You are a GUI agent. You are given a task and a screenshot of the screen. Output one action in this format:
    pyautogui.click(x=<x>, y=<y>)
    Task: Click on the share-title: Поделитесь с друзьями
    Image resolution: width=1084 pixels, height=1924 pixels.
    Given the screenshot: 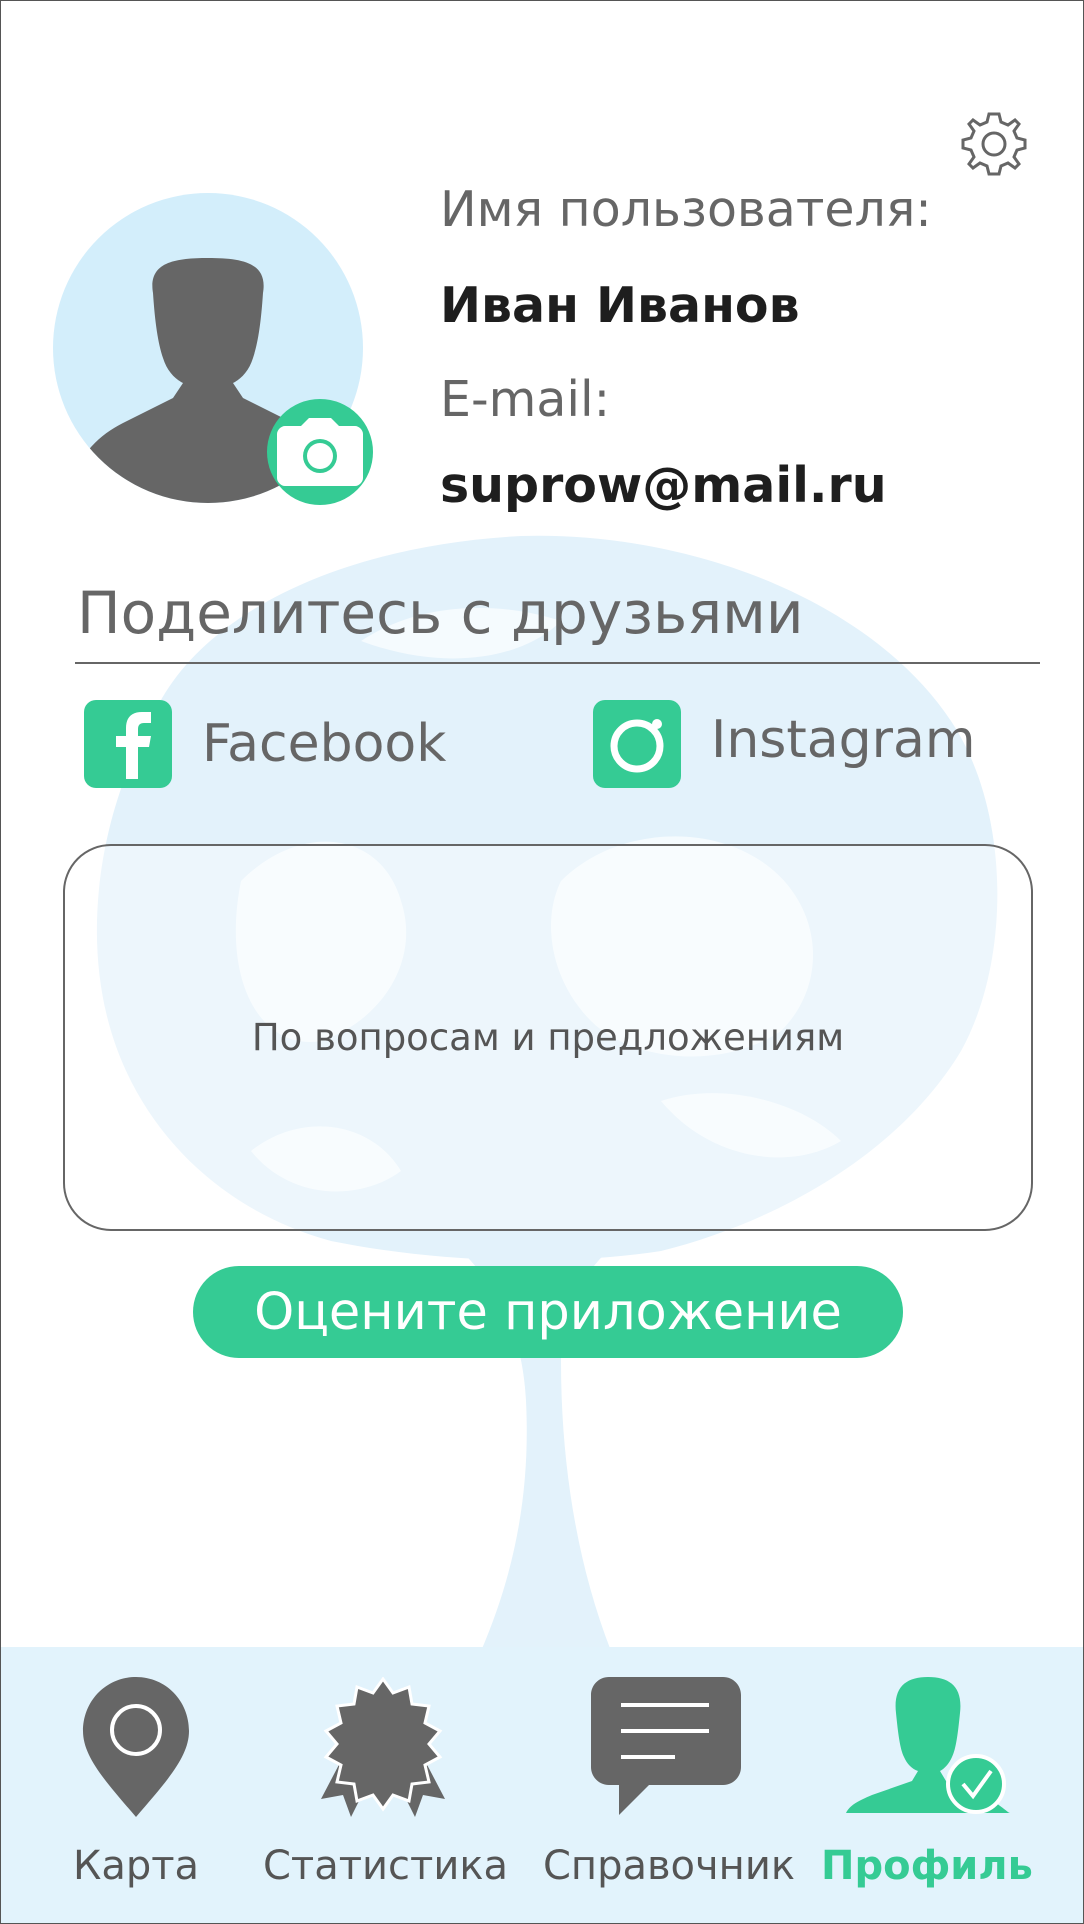 What is the action you would take?
    pyautogui.click(x=440, y=613)
    